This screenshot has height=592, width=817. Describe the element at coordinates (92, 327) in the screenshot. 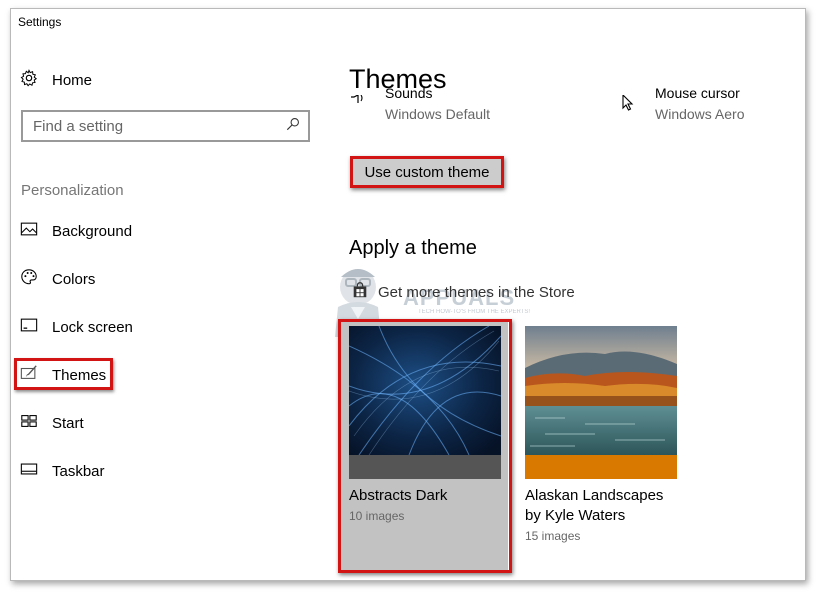

I see `sidebar-item-label: Lock screen` at that location.